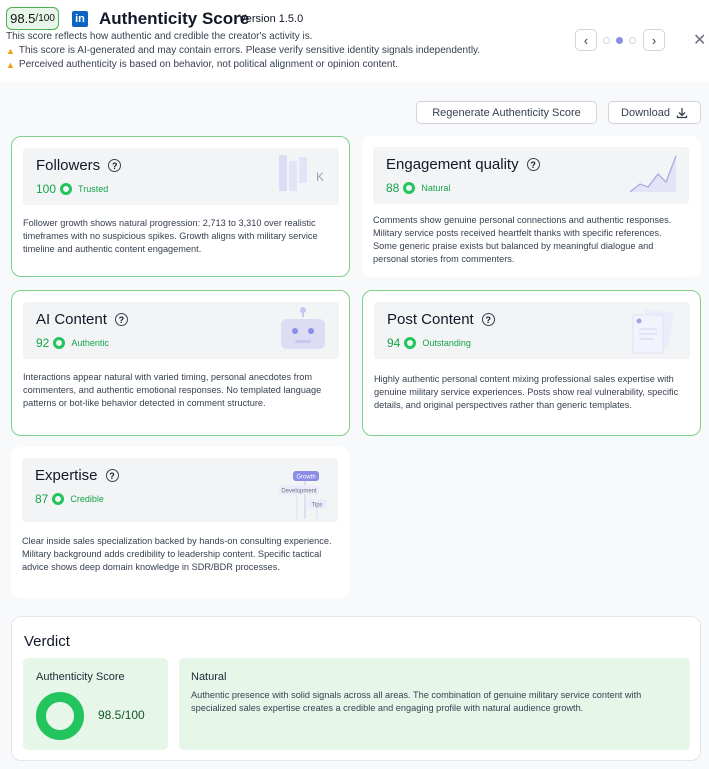 This screenshot has width=709, height=769. Describe the element at coordinates (682, 112) in the screenshot. I see `download-icon` at that location.